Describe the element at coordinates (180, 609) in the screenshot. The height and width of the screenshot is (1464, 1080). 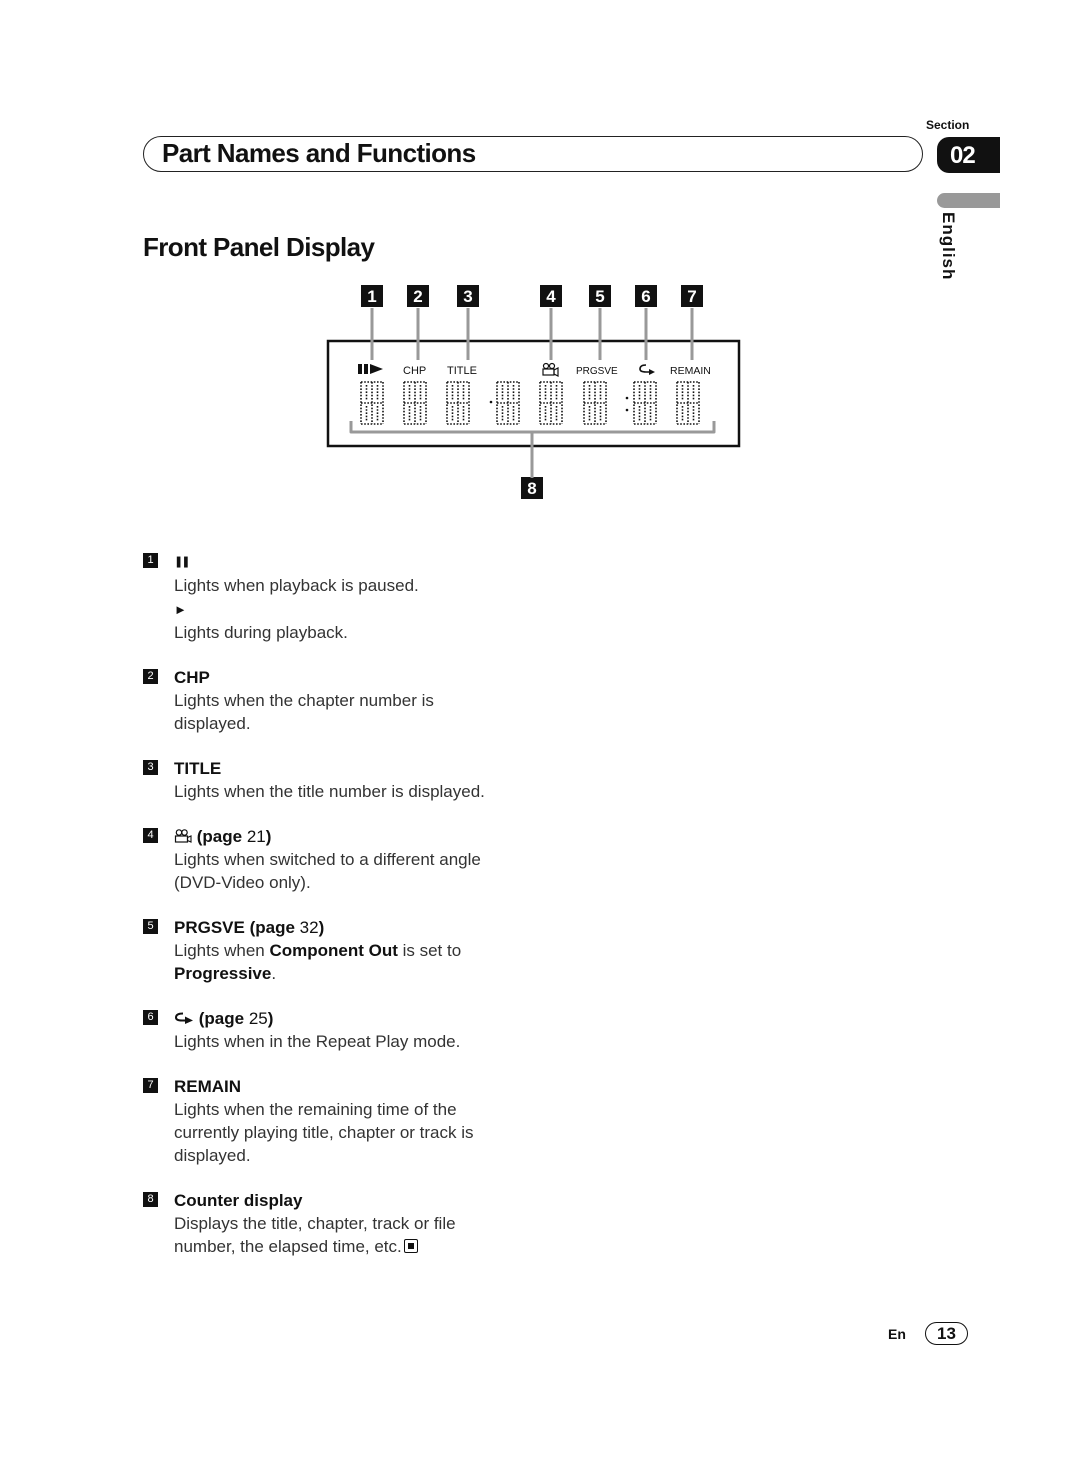
I see `play-icon: ►` at that location.